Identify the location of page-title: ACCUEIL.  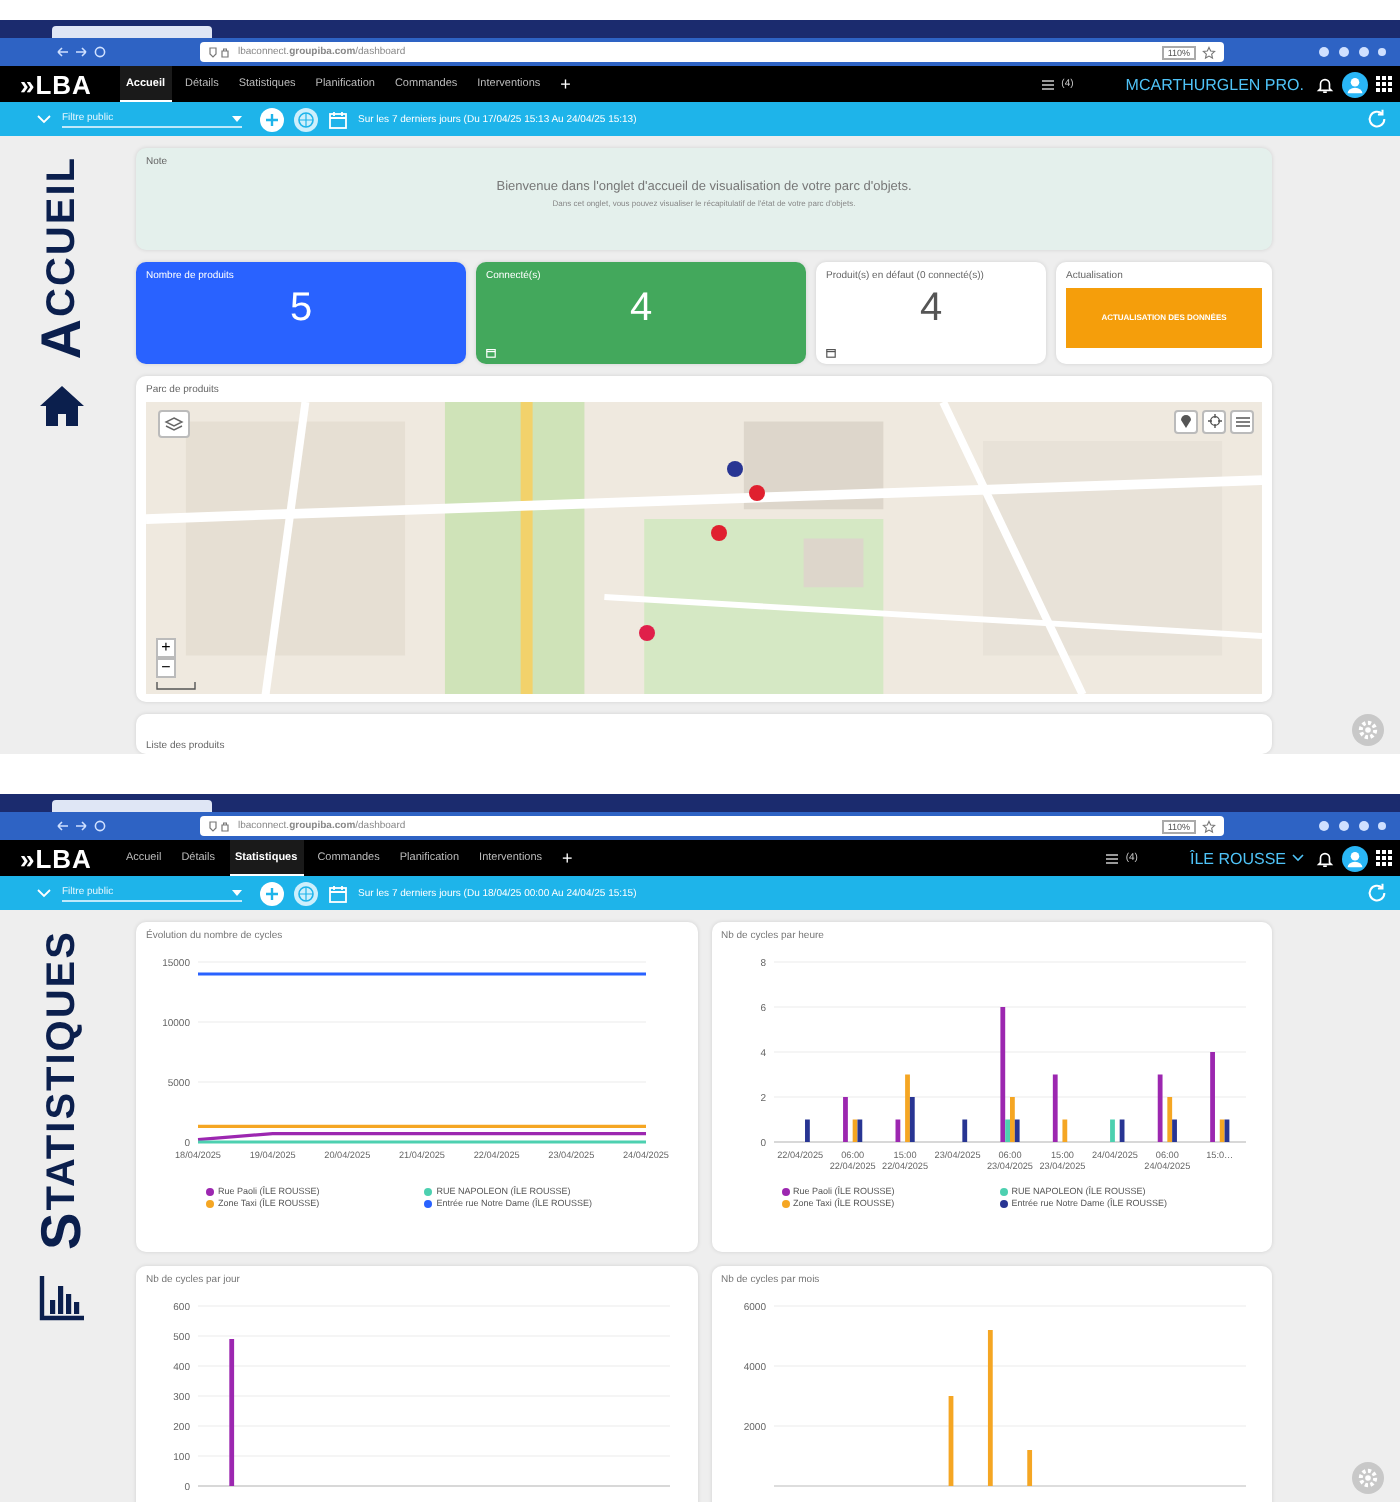
(62, 258).